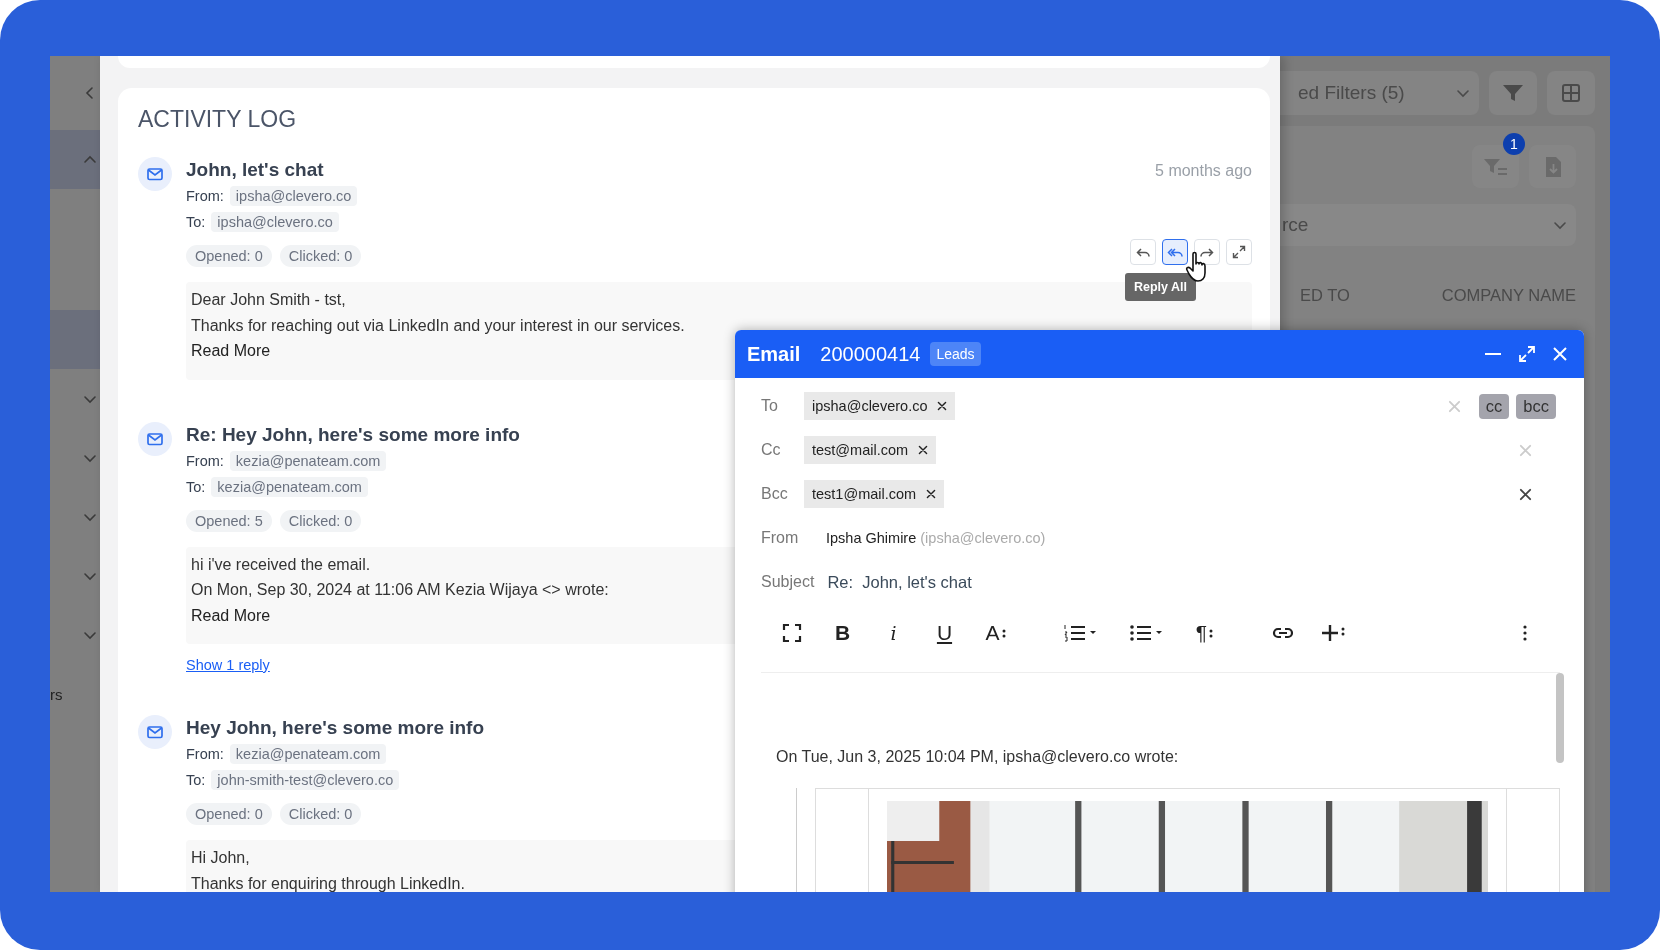 This screenshot has width=1660, height=950. Describe the element at coordinates (1325, 295) in the screenshot. I see `column-header: ED TO` at that location.